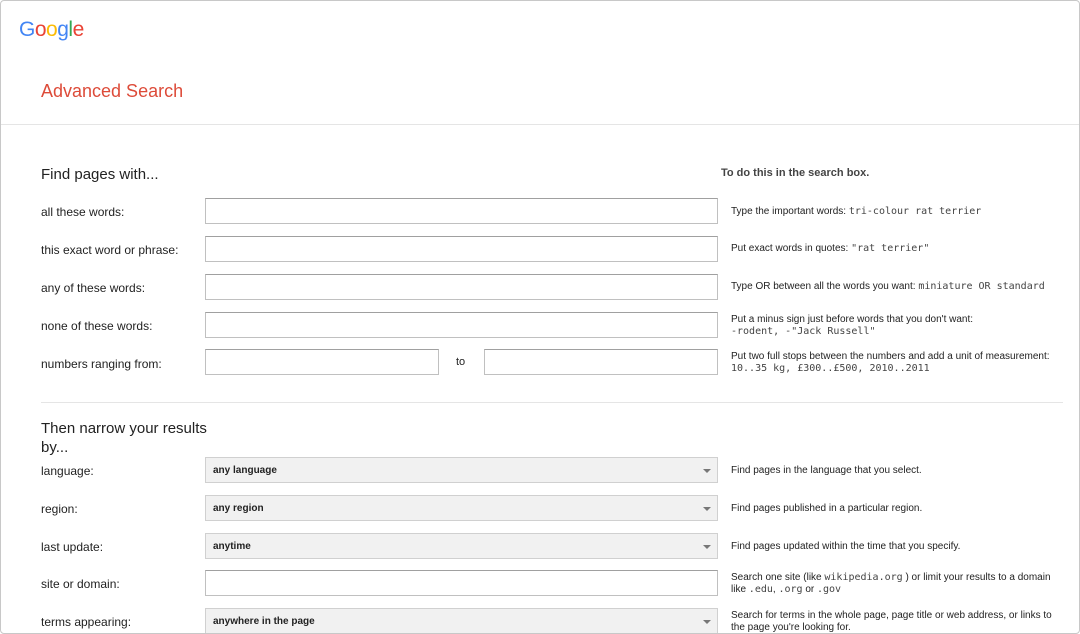  Describe the element at coordinates (540, 124) in the screenshot. I see `header-divider` at that location.